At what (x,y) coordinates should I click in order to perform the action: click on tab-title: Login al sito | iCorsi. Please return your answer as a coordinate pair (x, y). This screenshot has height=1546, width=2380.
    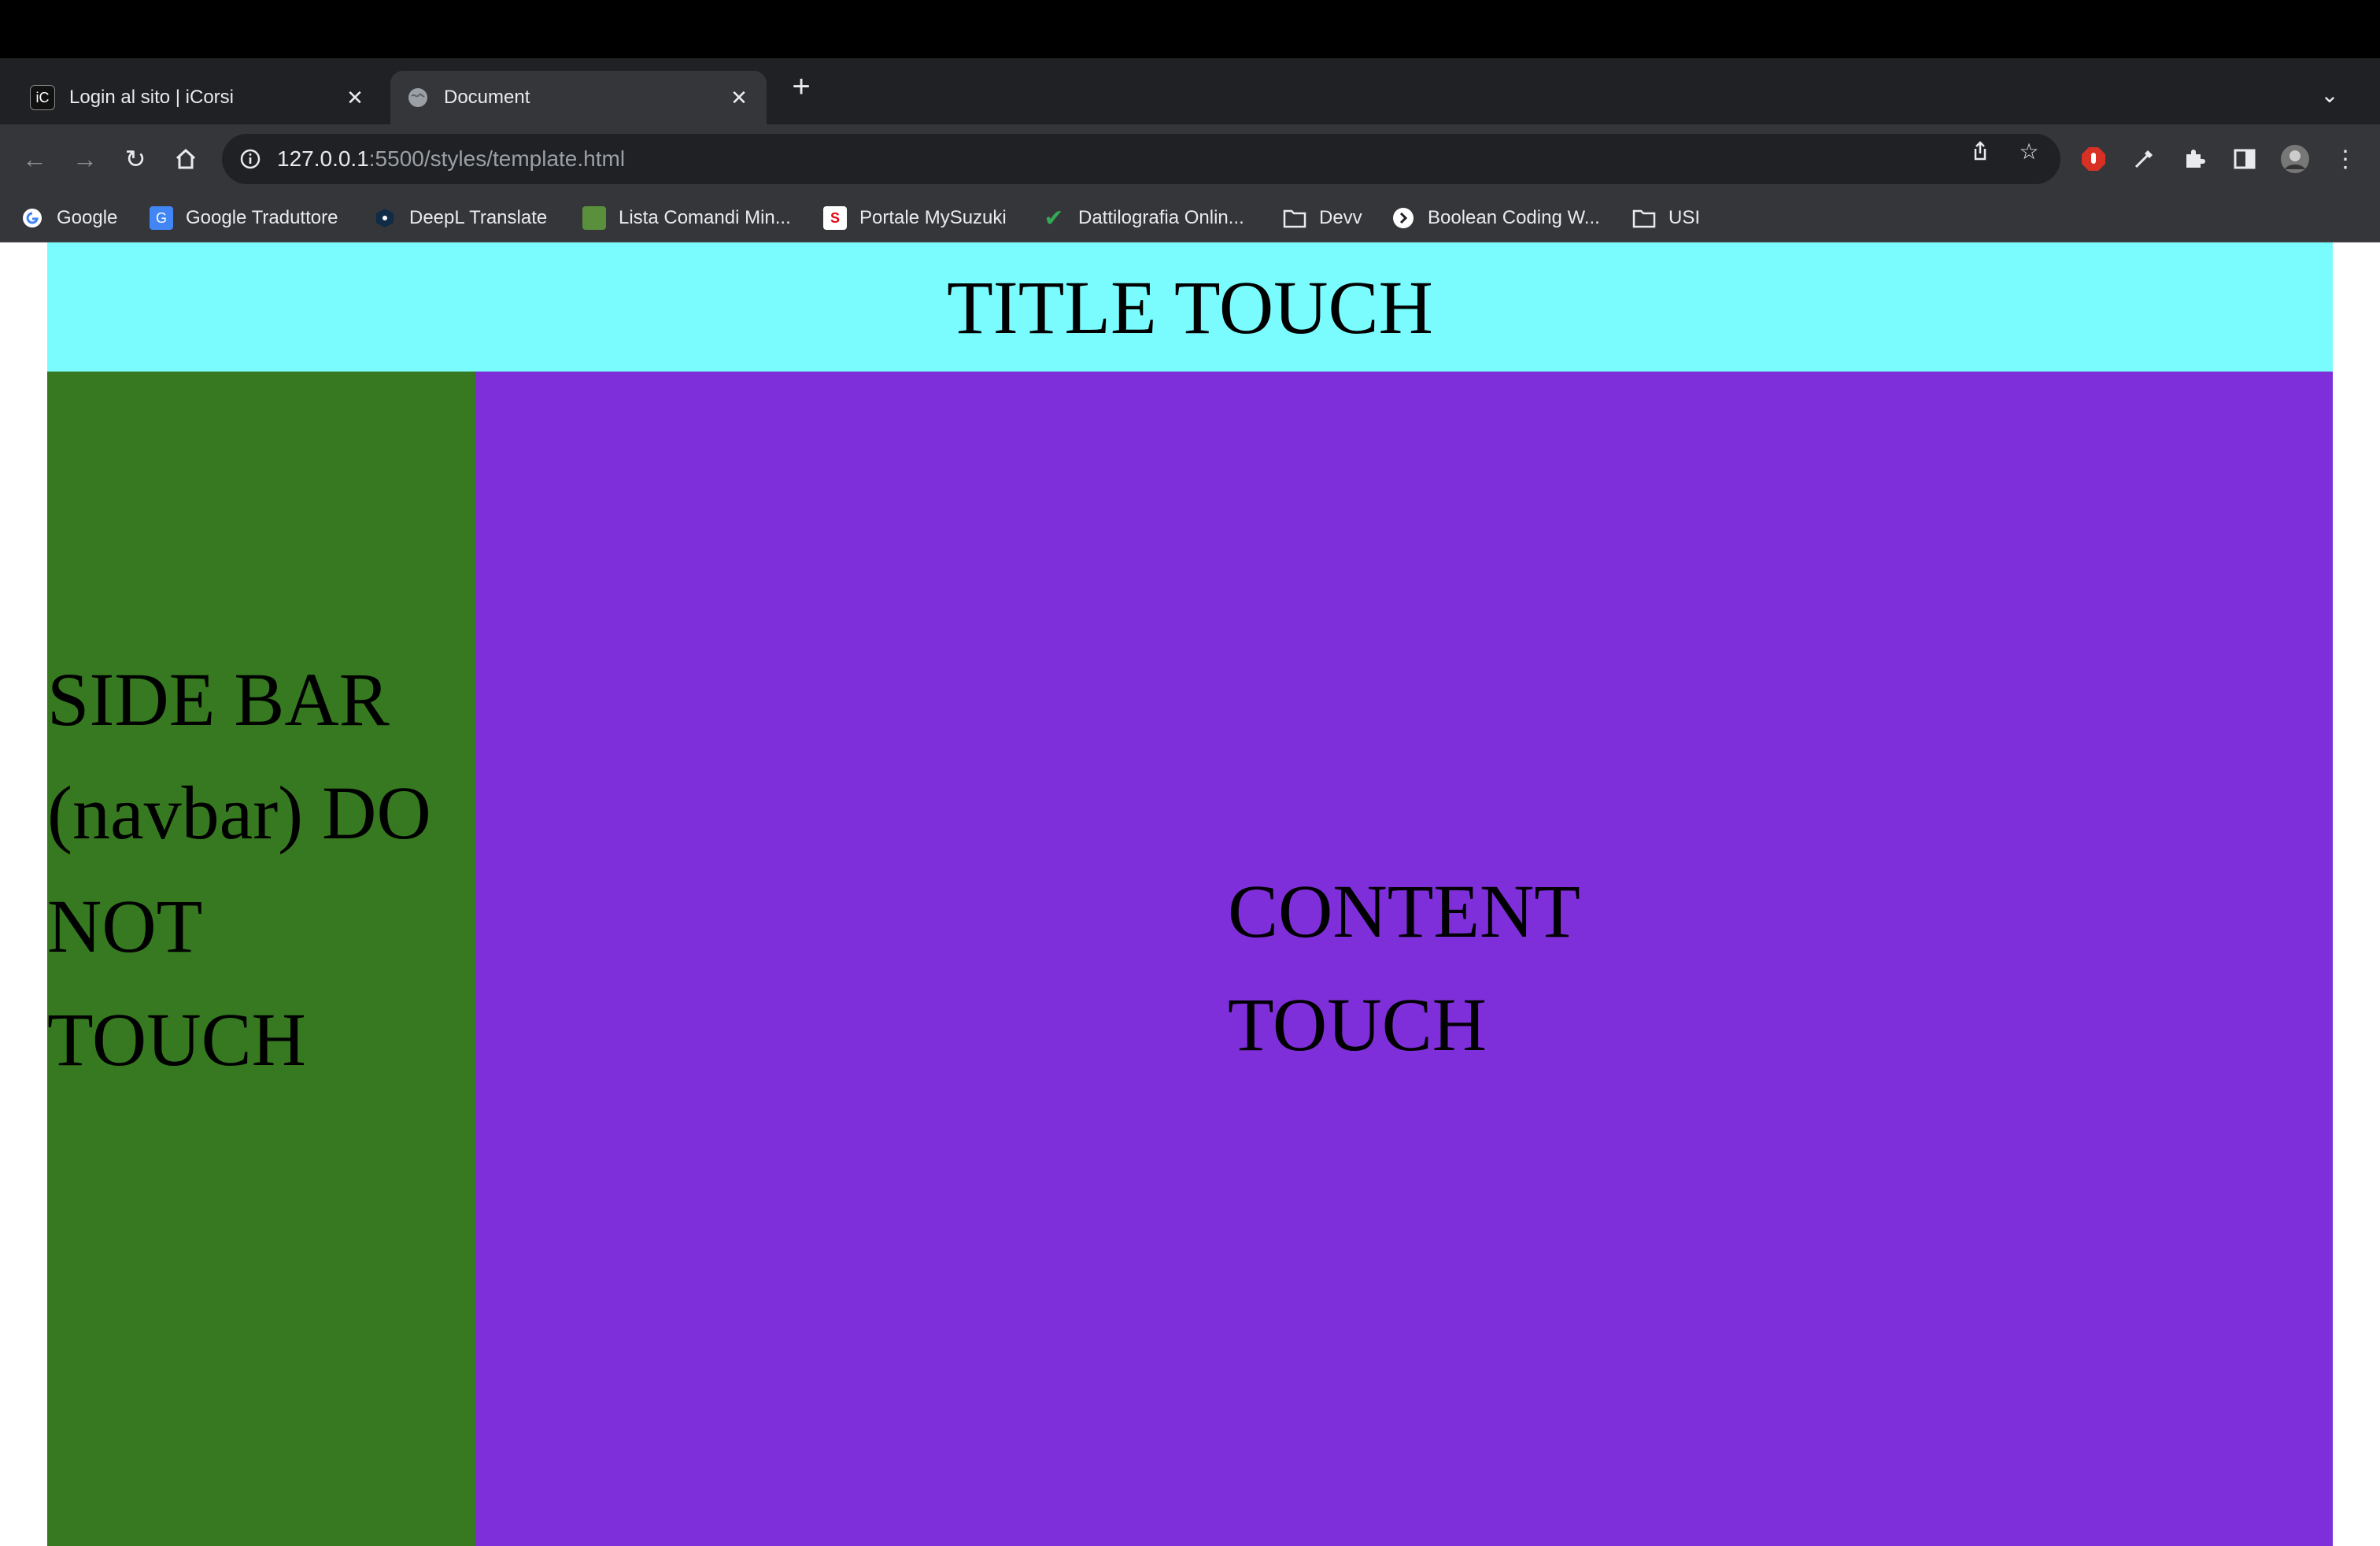
    Looking at the image, I should click on (151, 97).